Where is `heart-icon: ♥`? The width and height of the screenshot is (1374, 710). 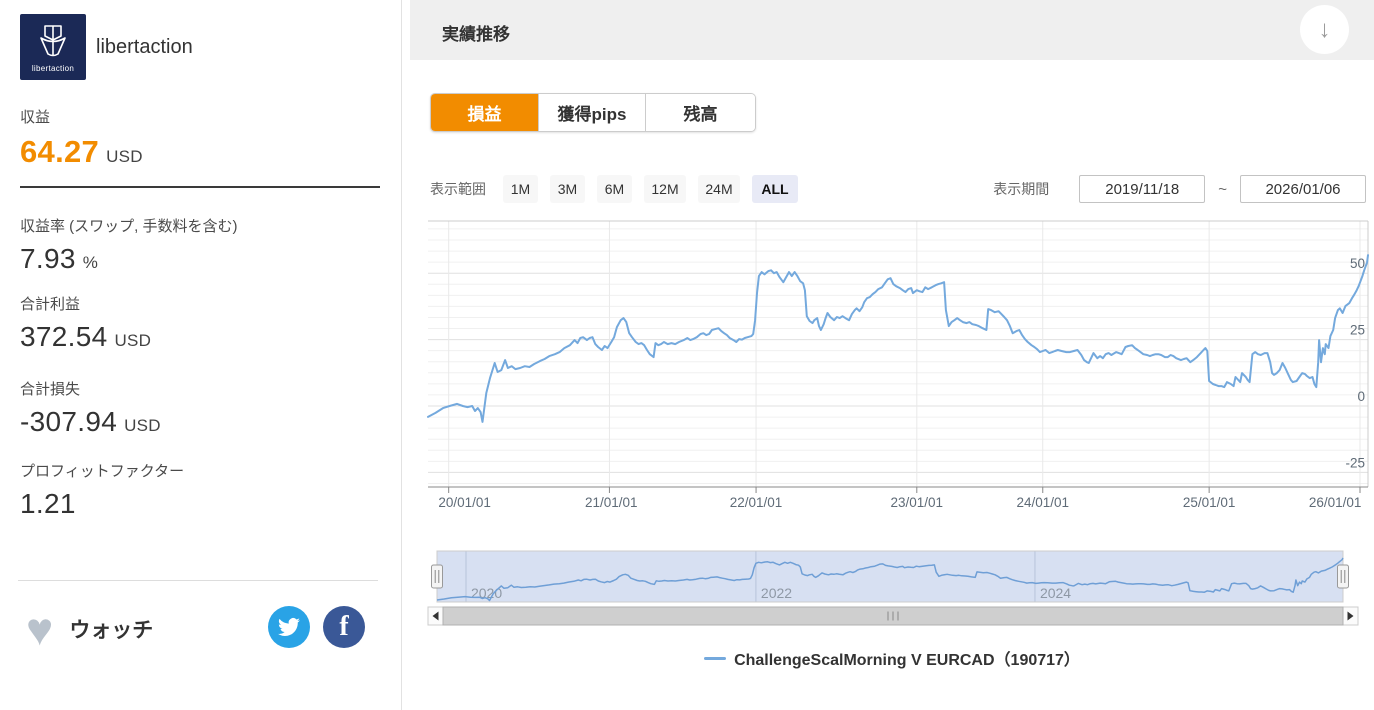 heart-icon: ♥ is located at coordinates (40, 629).